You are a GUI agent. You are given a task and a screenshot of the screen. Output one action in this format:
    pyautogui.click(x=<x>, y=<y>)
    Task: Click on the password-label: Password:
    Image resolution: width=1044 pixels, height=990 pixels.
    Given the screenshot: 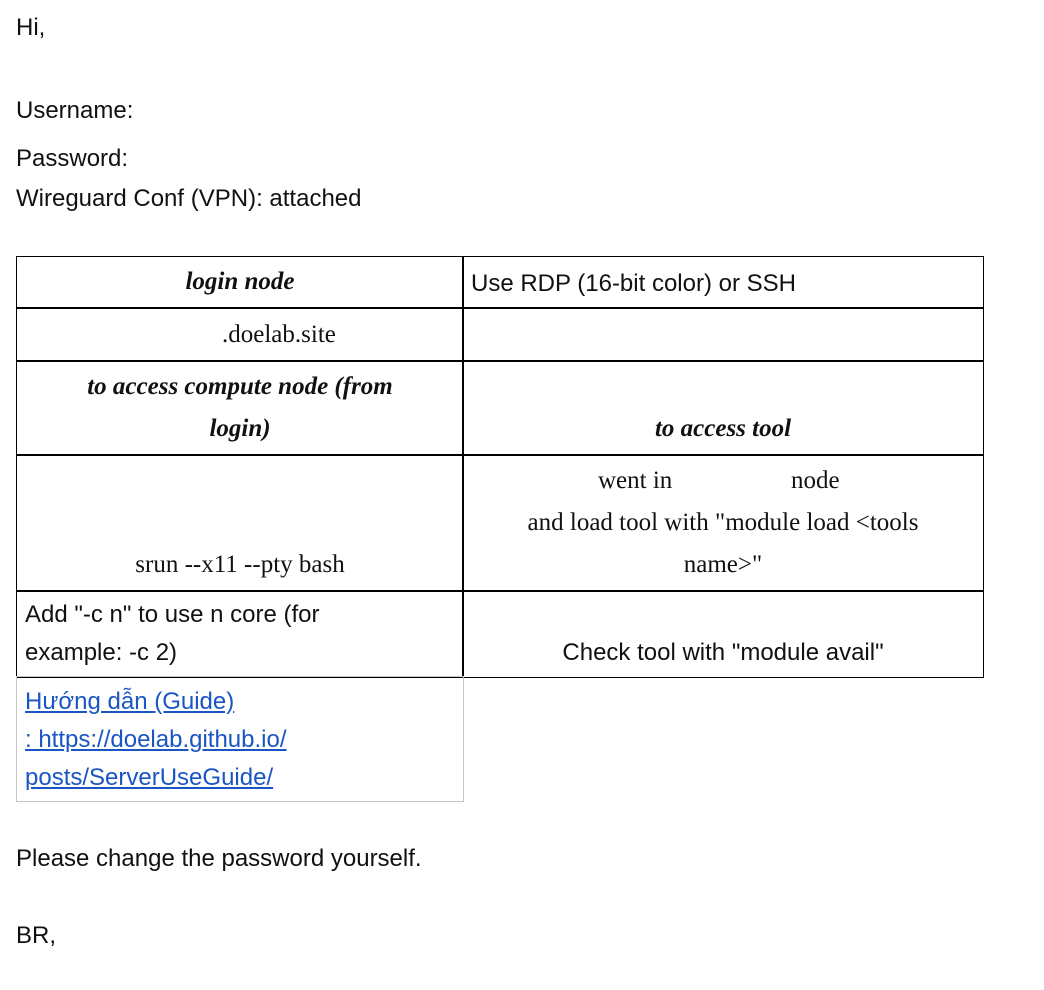 What is the action you would take?
    pyautogui.click(x=72, y=158)
    